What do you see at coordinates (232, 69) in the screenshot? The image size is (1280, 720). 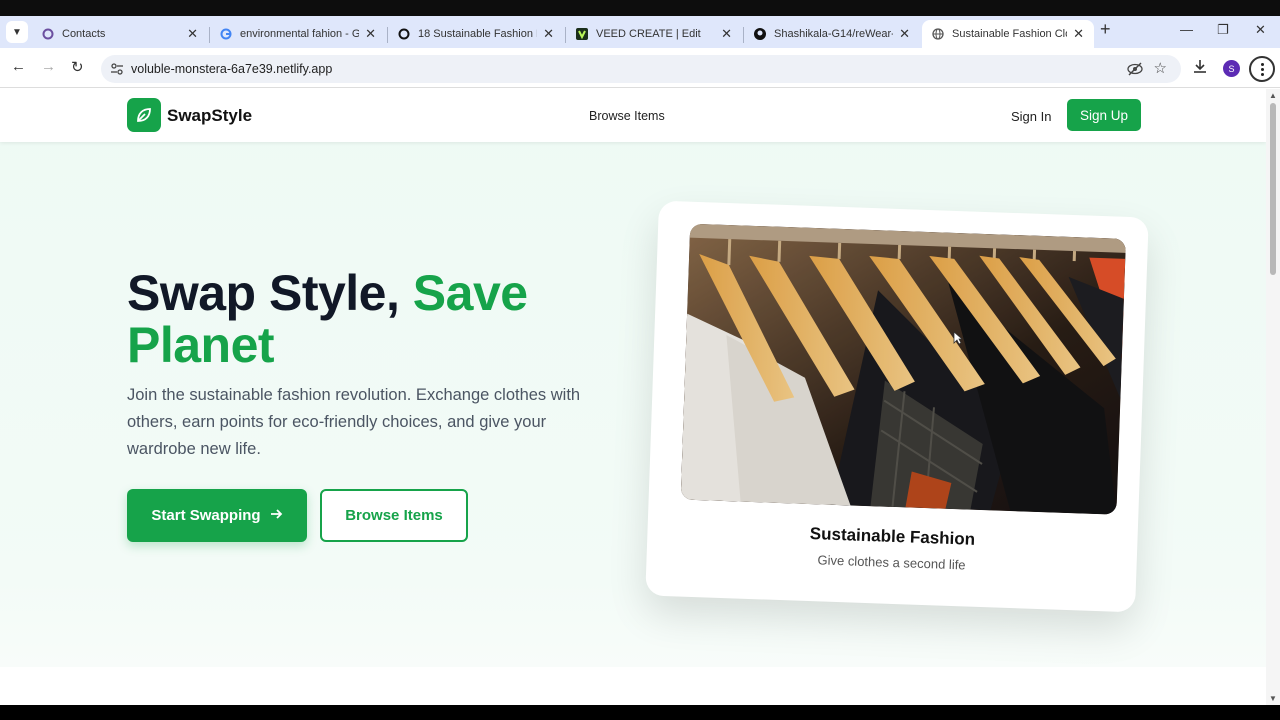 I see `url-text: voluble-monstera-6a7e39.netlify.app` at bounding box center [232, 69].